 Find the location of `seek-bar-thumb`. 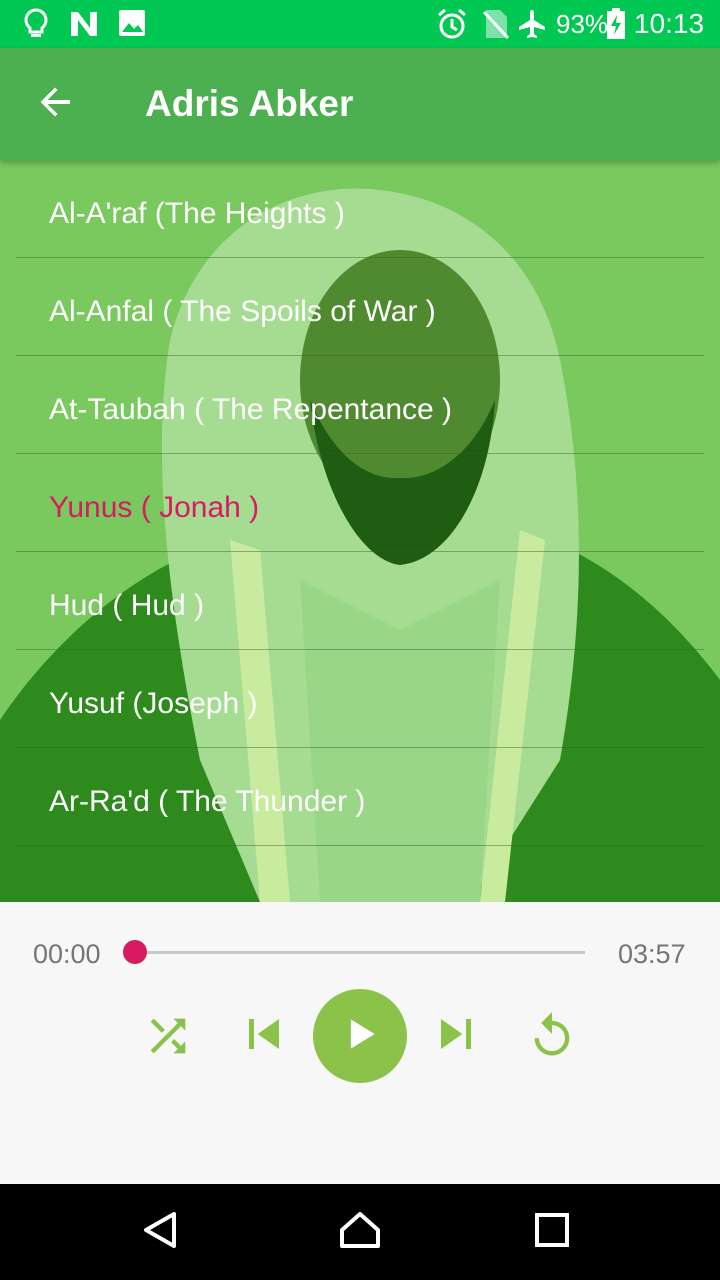

seek-bar-thumb is located at coordinates (135, 952).